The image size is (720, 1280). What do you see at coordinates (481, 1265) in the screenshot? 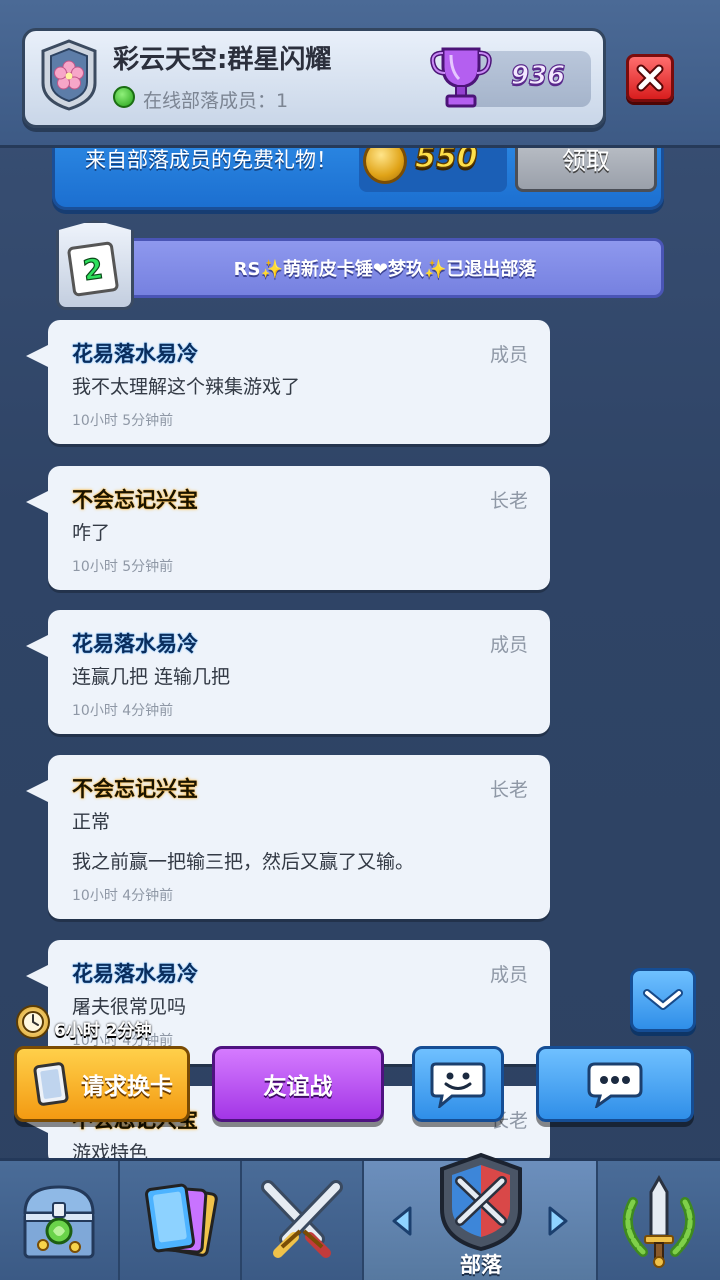
I see `nav-clan-label: 部落` at bounding box center [481, 1265].